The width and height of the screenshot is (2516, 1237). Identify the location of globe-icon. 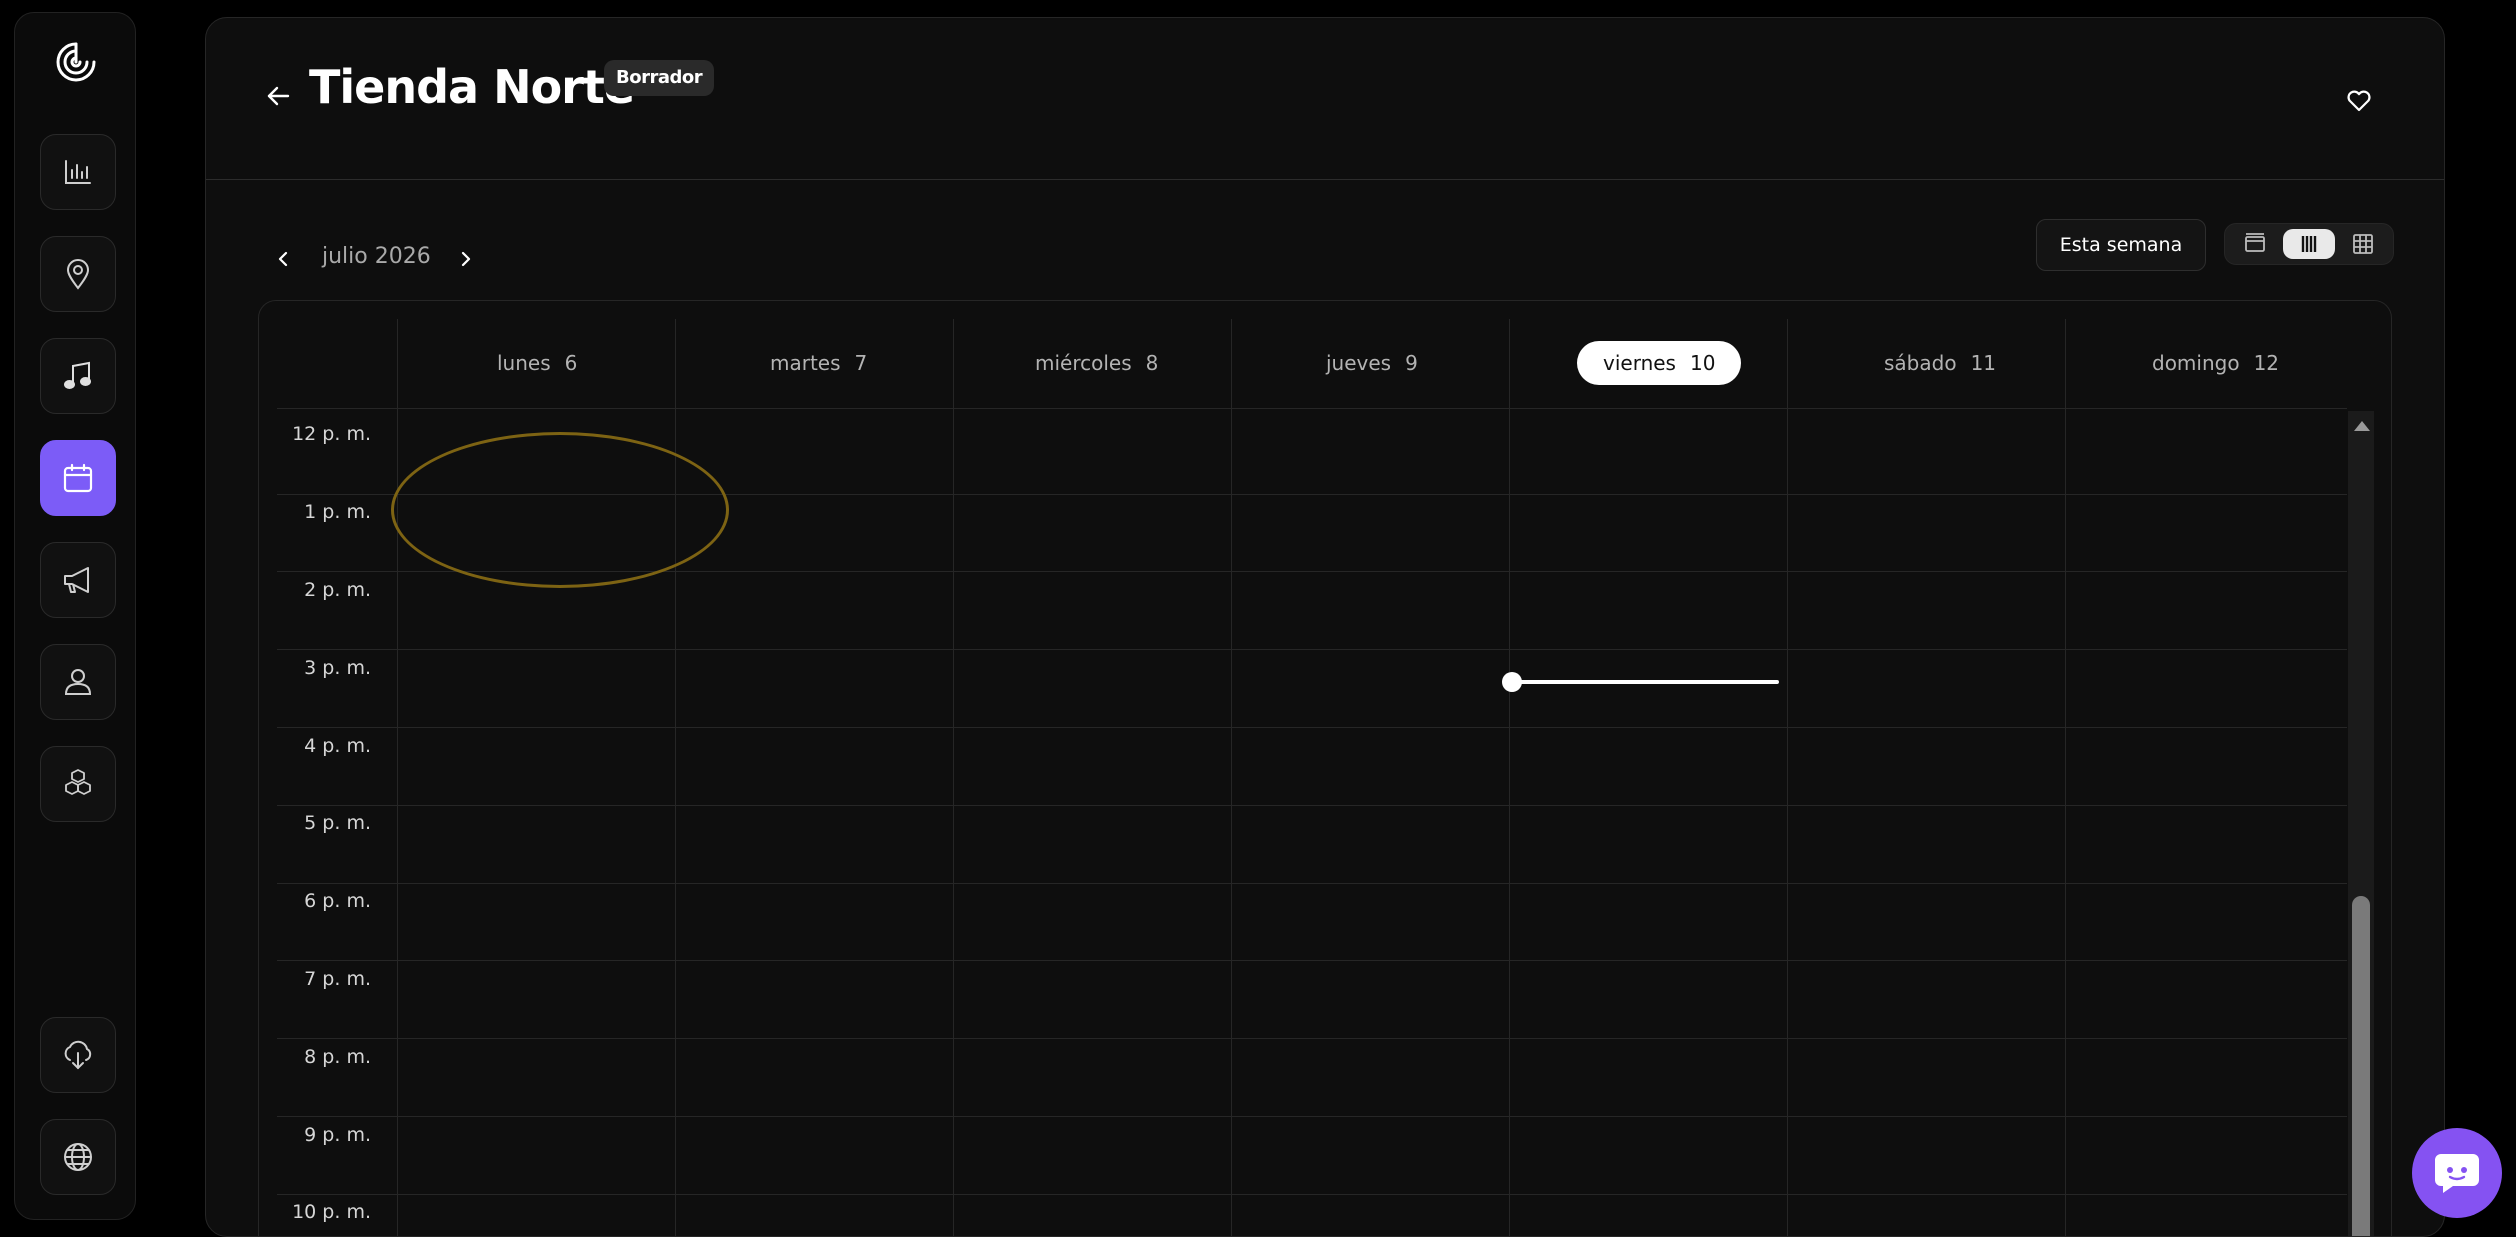
(78, 1157).